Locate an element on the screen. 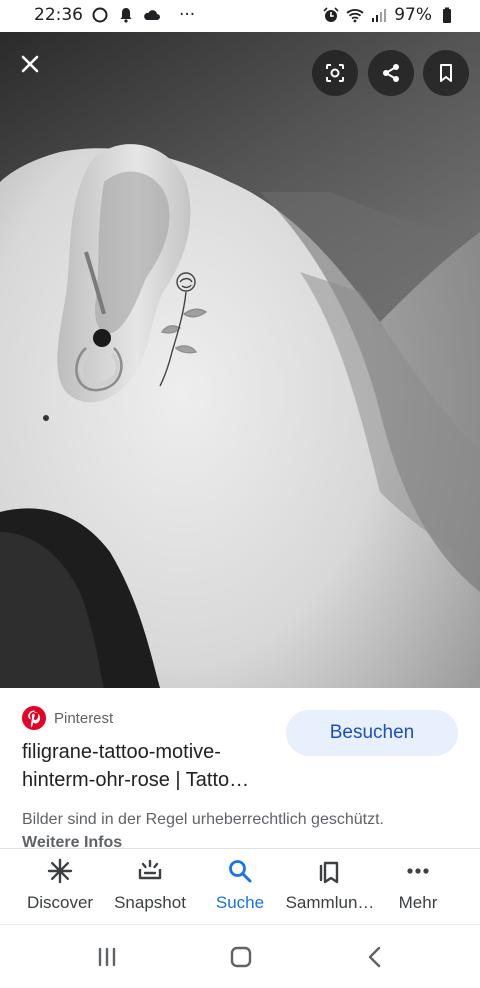 This screenshot has height=988, width=480. recents-icon is located at coordinates (107, 957).